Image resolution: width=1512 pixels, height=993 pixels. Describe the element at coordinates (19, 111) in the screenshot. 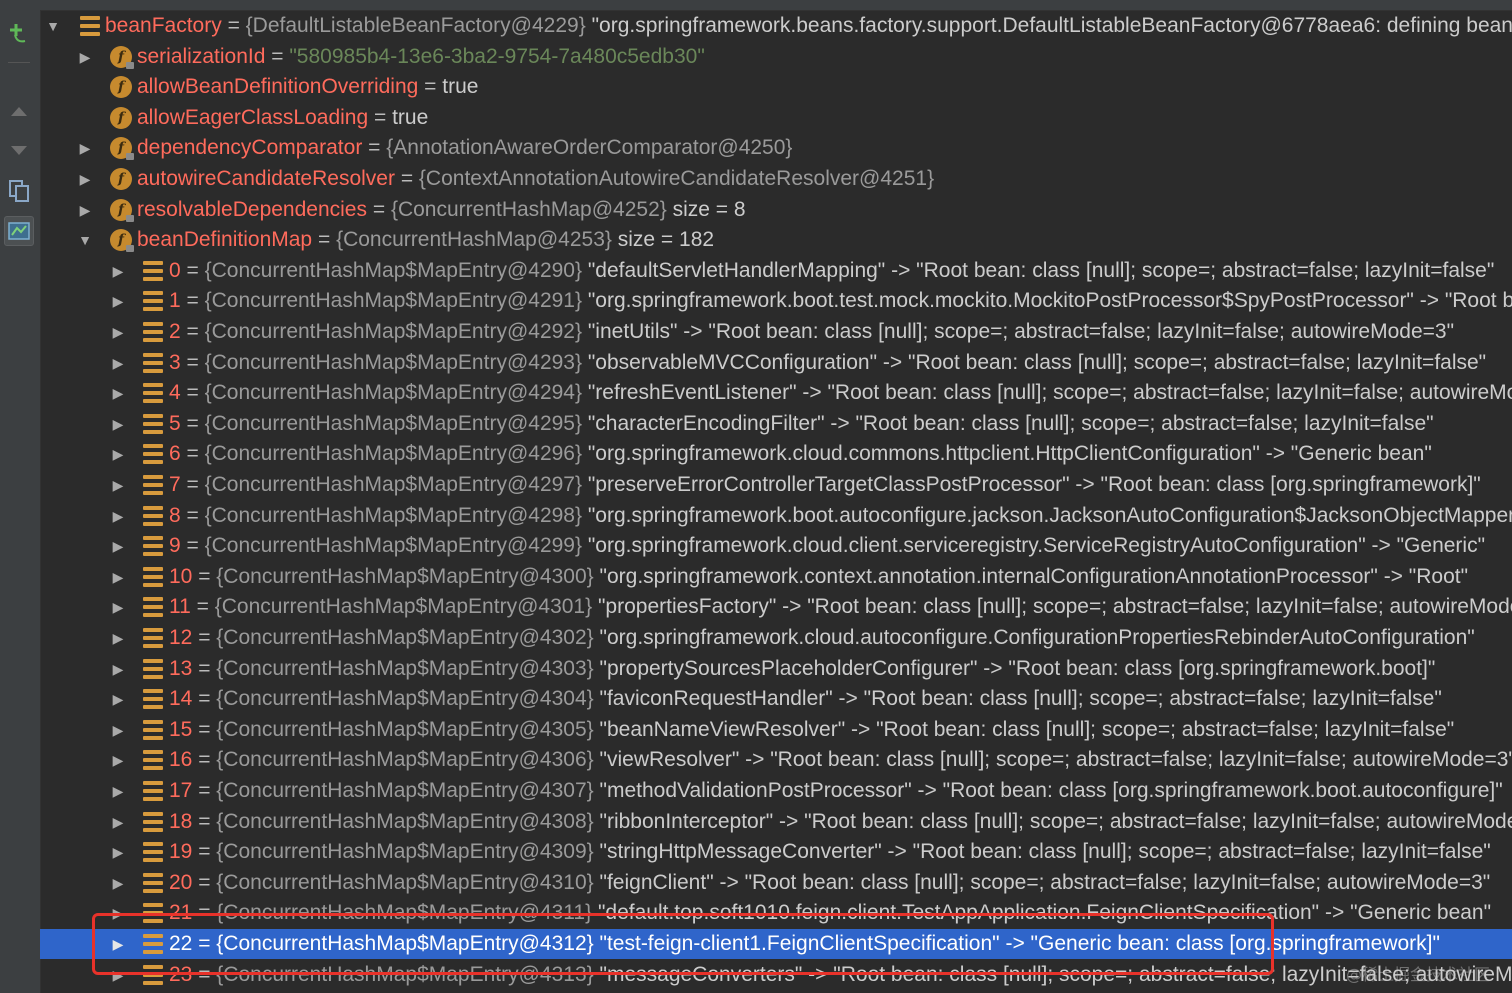

I see `move-up-icon` at that location.